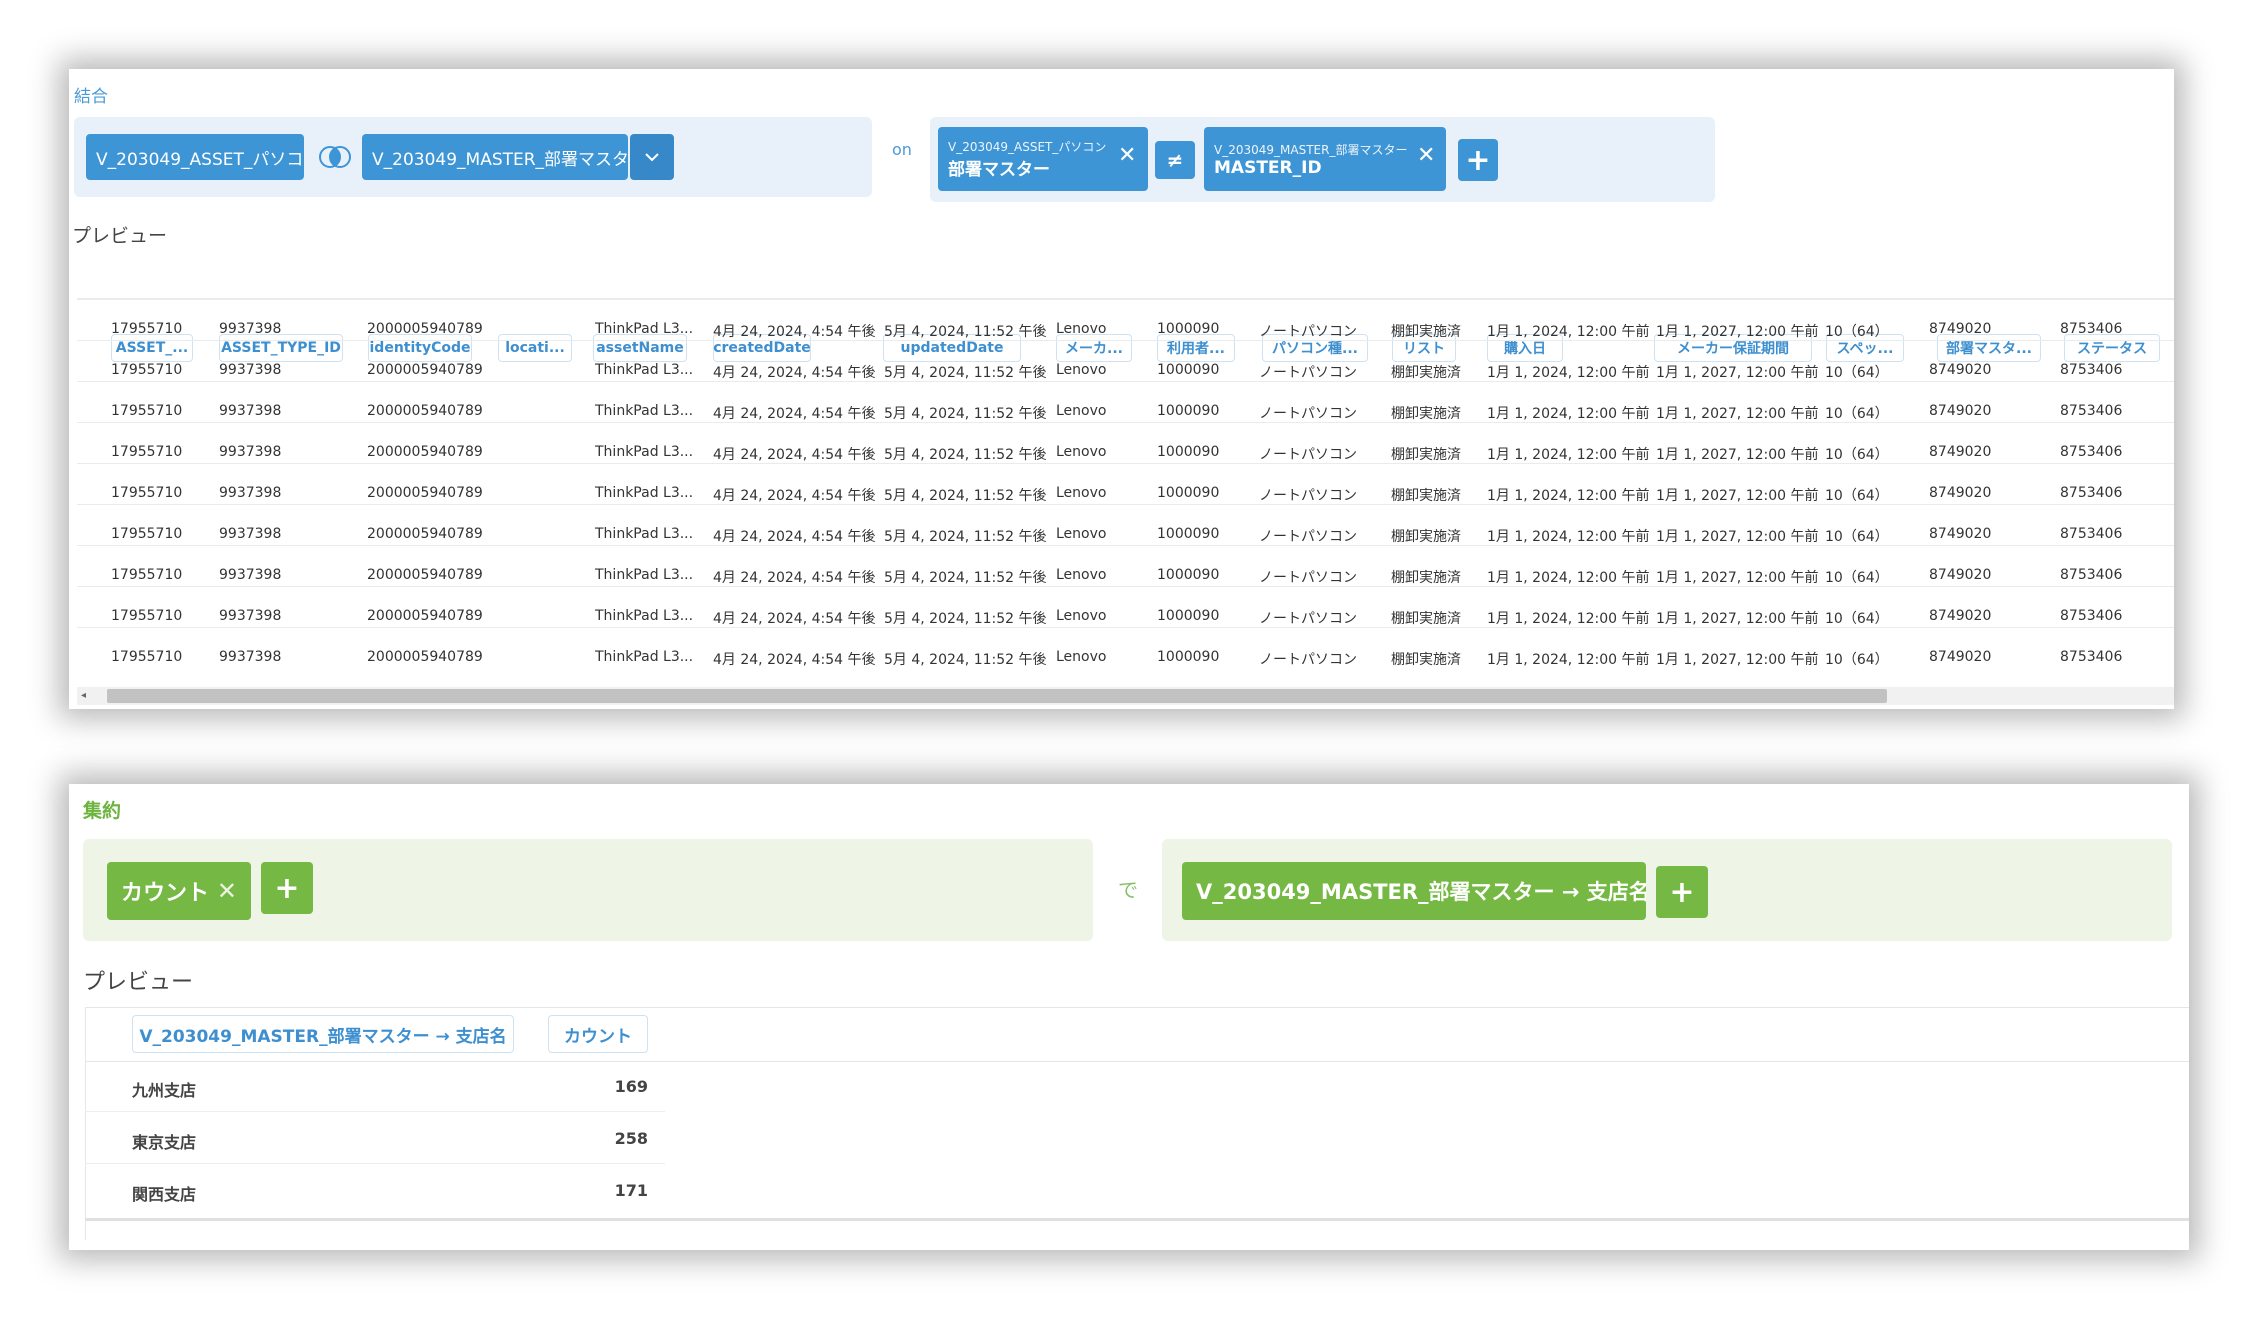  Describe the element at coordinates (1414, 891) in the screenshot. I see `group-by-field-chip: V_203049_MASTER_部署マスター → 支店名 ✕` at that location.